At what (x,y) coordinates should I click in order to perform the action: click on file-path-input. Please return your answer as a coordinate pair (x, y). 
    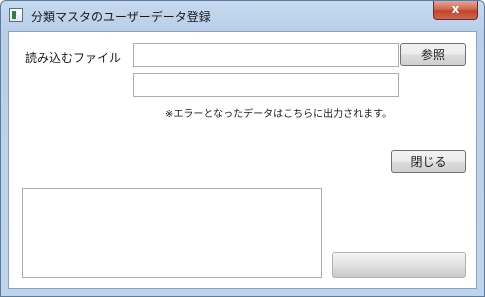
    Looking at the image, I should click on (266, 55).